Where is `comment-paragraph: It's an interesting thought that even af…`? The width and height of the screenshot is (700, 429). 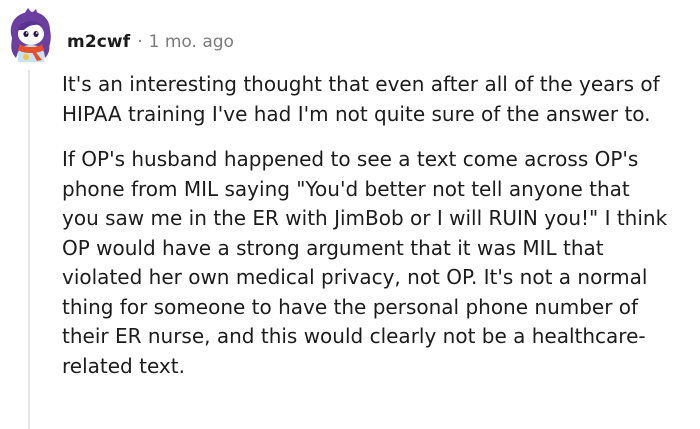 comment-paragraph: It's an interesting thought that even af… is located at coordinates (379, 99).